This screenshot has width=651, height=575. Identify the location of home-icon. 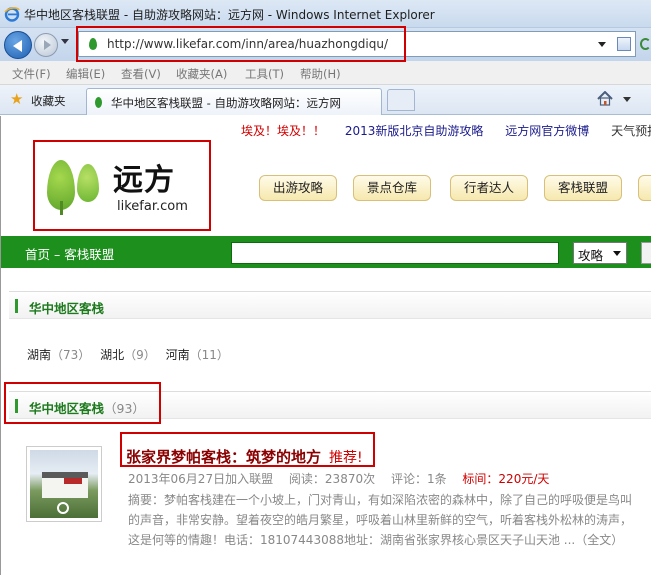
(605, 98).